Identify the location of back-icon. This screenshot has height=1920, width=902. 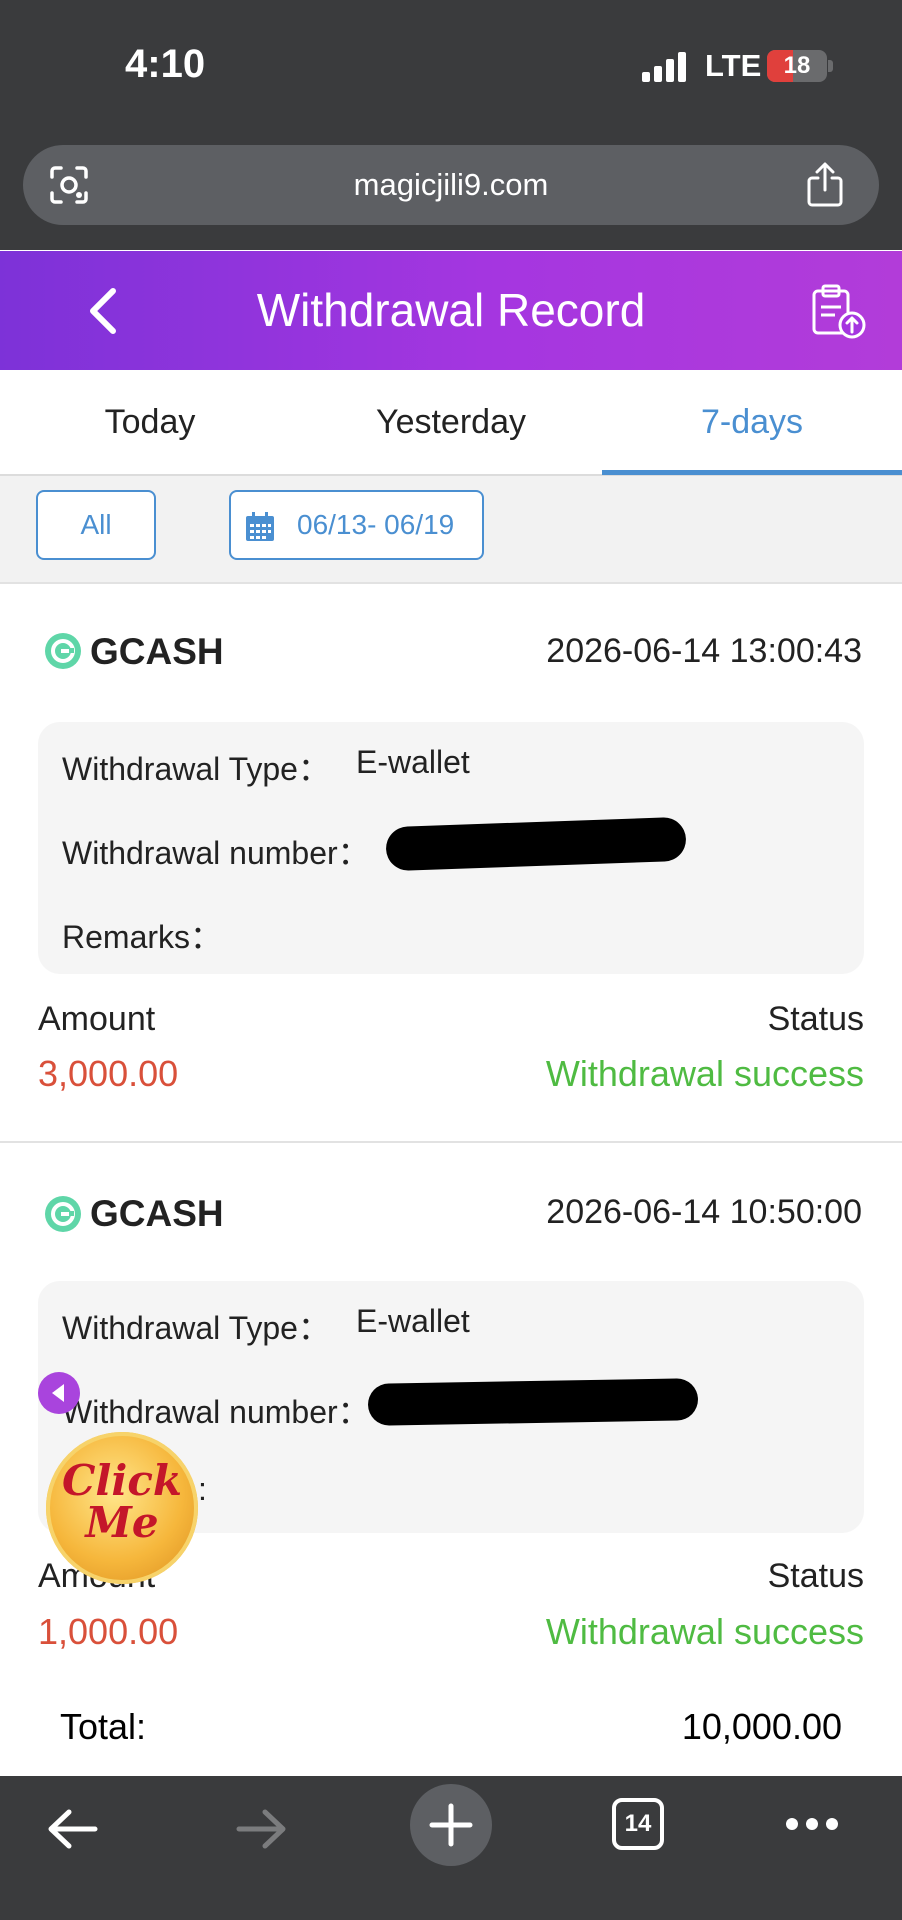
(73, 1829).